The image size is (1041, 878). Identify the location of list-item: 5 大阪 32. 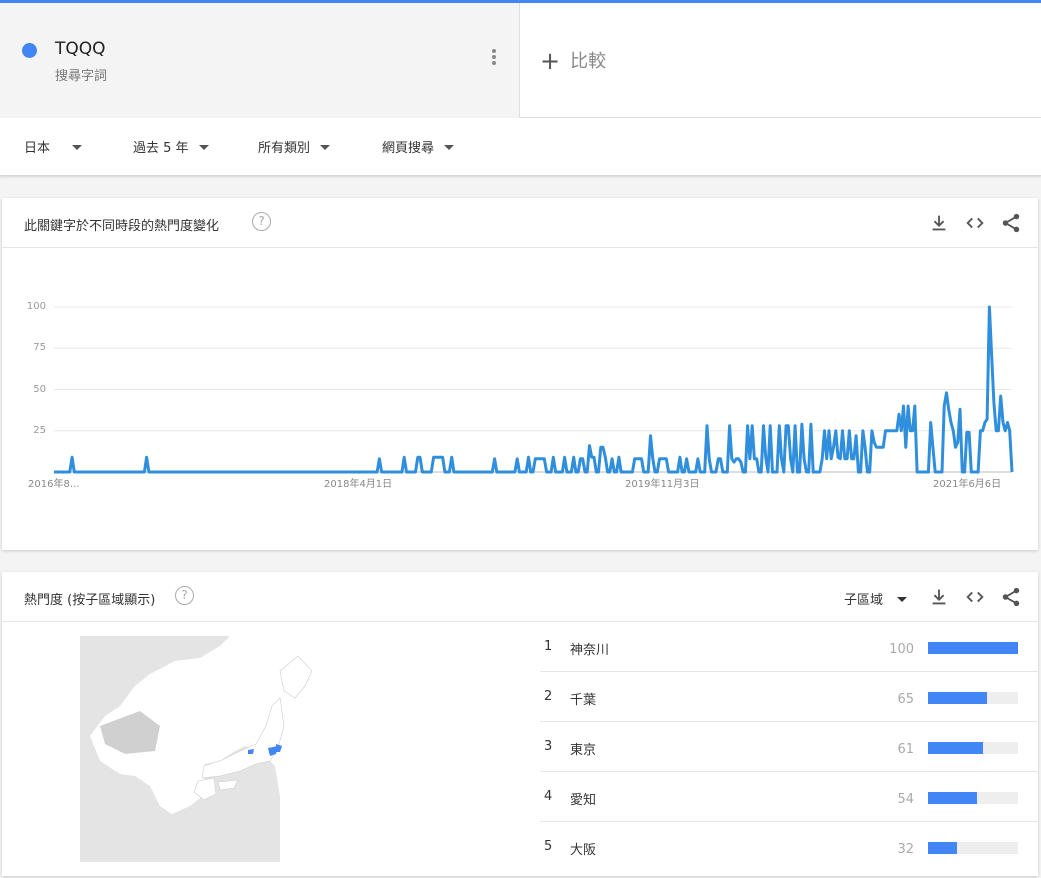
(789, 847).